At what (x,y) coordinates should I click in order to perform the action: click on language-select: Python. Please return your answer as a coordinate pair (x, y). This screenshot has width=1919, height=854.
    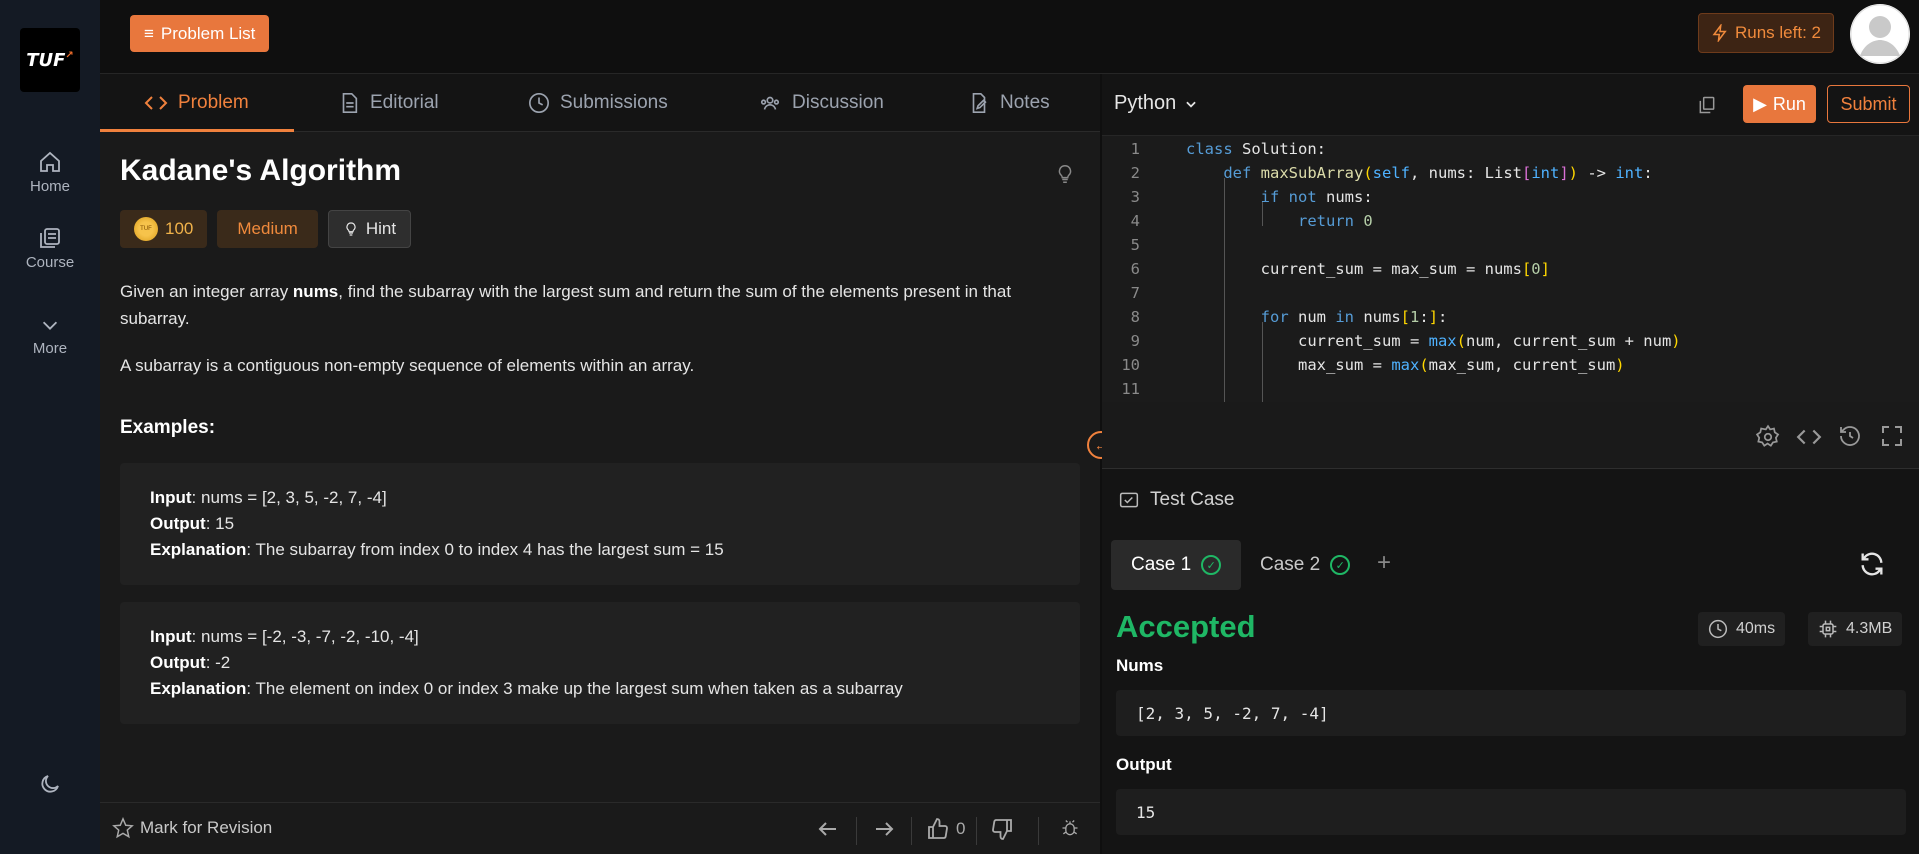
    Looking at the image, I should click on (1156, 103).